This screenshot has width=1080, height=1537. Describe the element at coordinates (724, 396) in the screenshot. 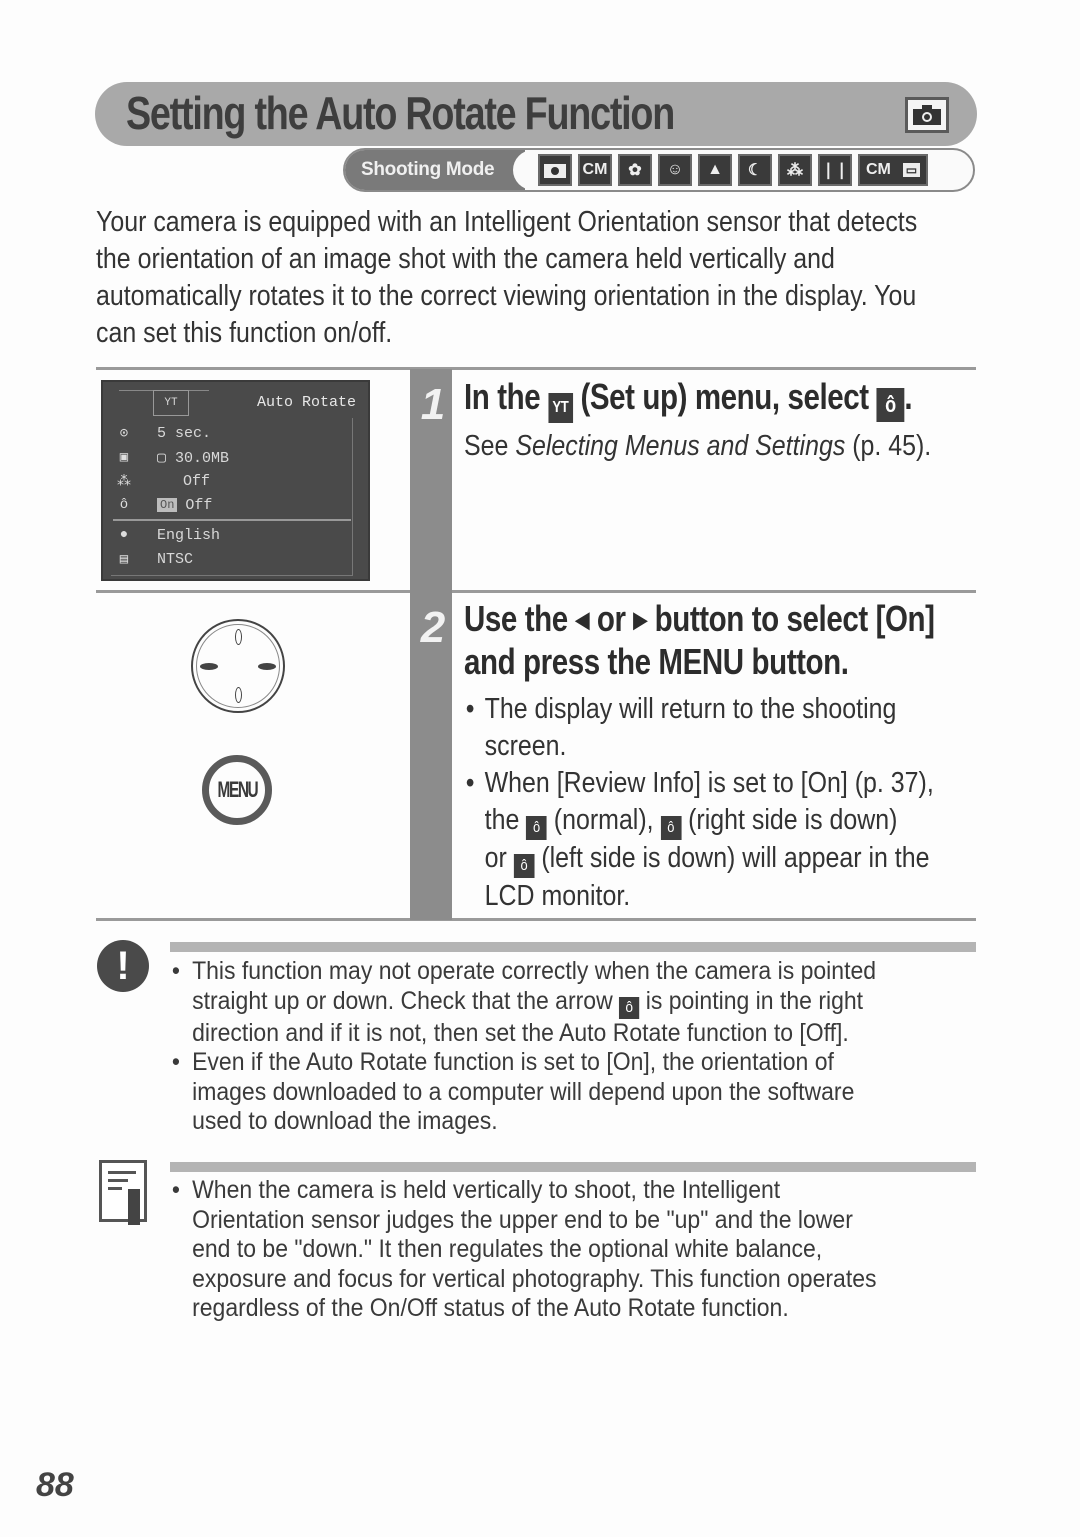

I see `heading-text: (Set up) menu, select` at that location.